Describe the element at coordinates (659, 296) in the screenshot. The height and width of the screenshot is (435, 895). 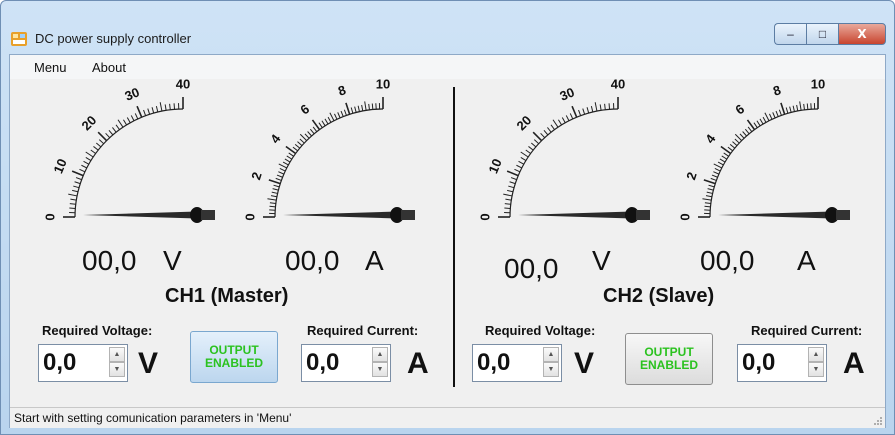
I see `ch2-title: CH2 (Slave)` at that location.